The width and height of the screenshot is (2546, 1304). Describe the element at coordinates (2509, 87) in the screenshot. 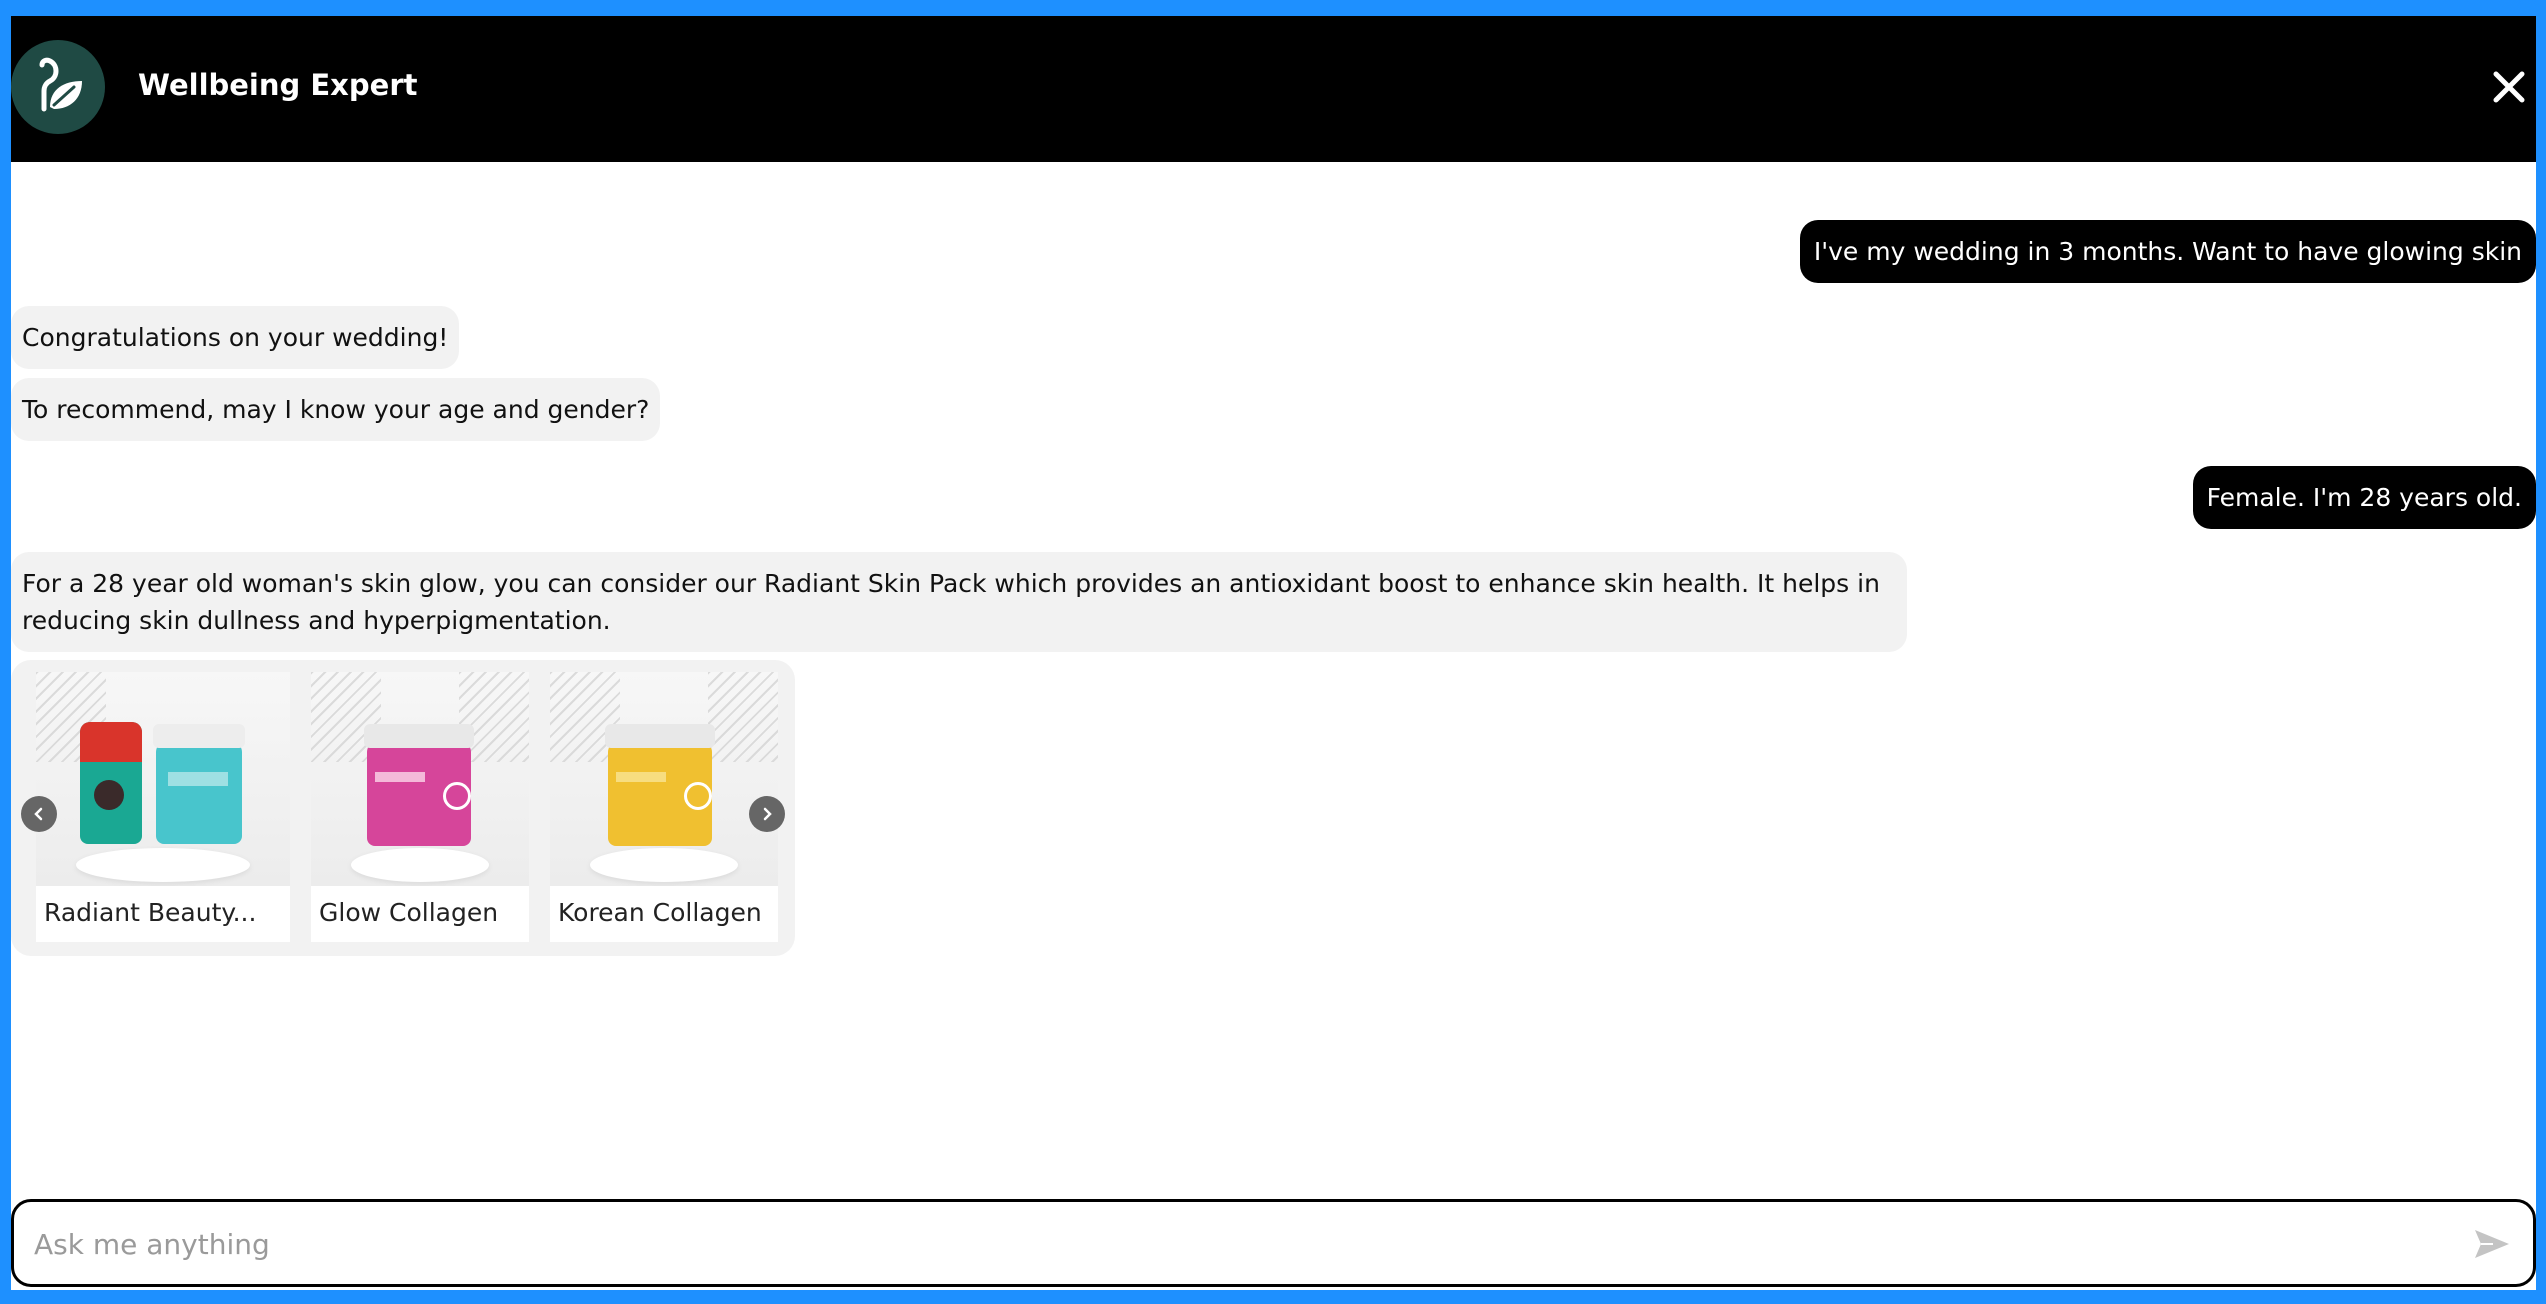

I see `close-icon` at that location.